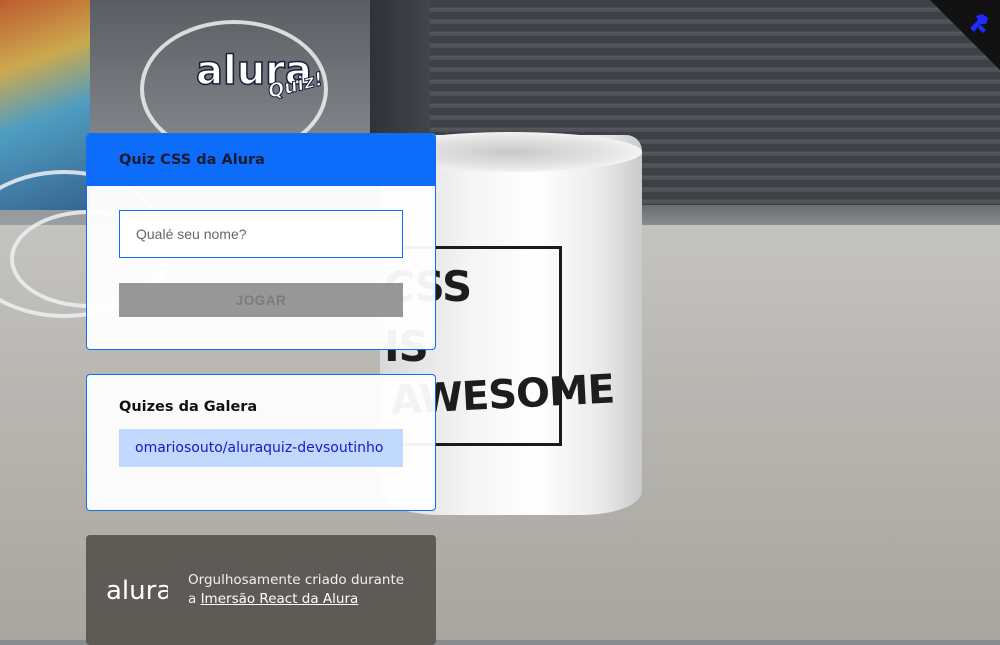 The height and width of the screenshot is (645, 1000). Describe the element at coordinates (261, 75) in the screenshot. I see `alura-quiz-logo: alura Quiz!` at that location.